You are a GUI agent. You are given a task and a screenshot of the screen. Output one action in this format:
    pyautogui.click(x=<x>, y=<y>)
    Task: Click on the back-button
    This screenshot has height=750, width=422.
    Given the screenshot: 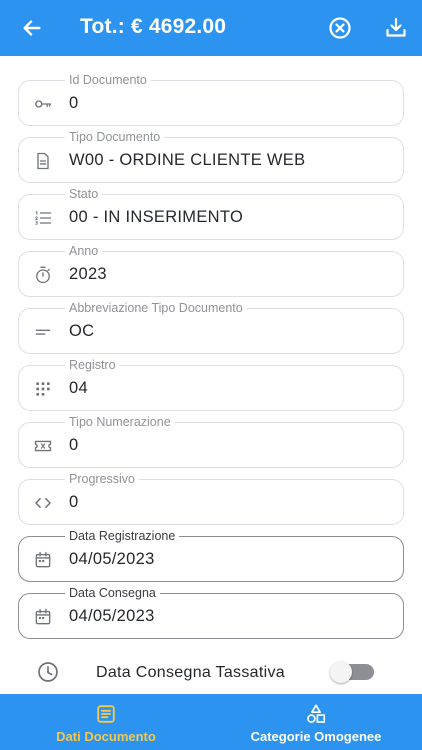 What is the action you would take?
    pyautogui.click(x=32, y=28)
    